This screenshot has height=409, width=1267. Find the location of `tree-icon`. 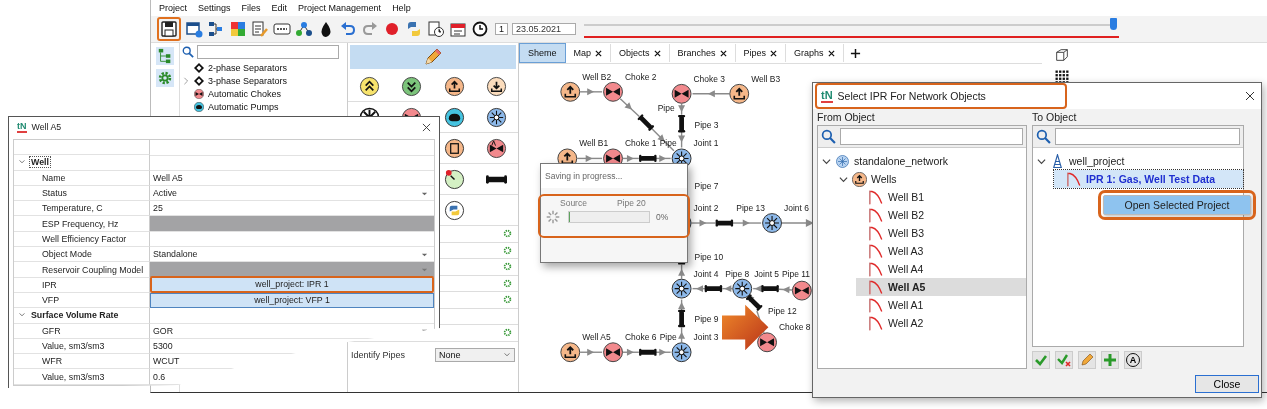

tree-icon is located at coordinates (165, 56).